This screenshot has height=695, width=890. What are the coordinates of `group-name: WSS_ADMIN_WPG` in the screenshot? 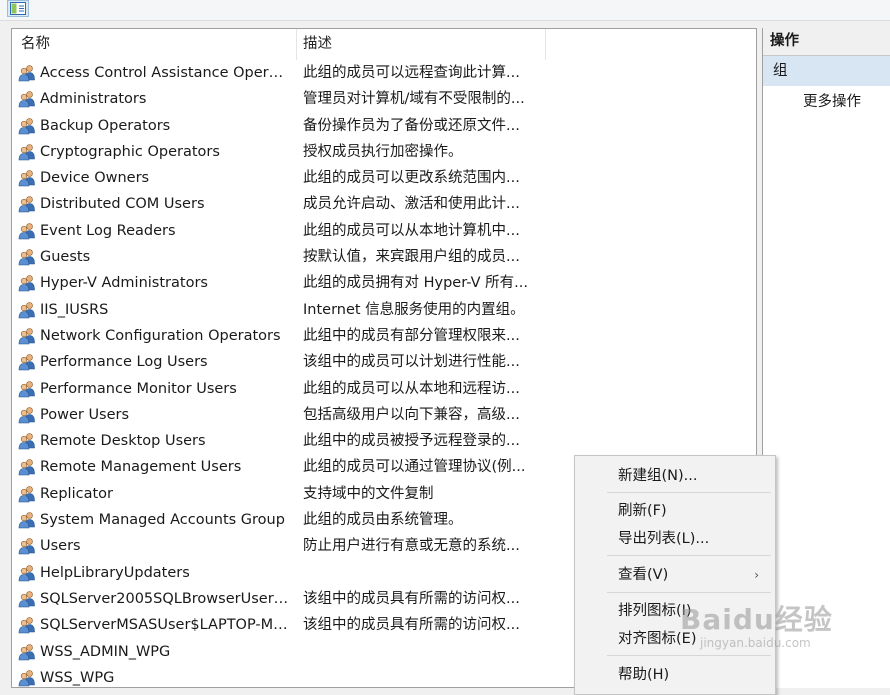 It's located at (105, 651).